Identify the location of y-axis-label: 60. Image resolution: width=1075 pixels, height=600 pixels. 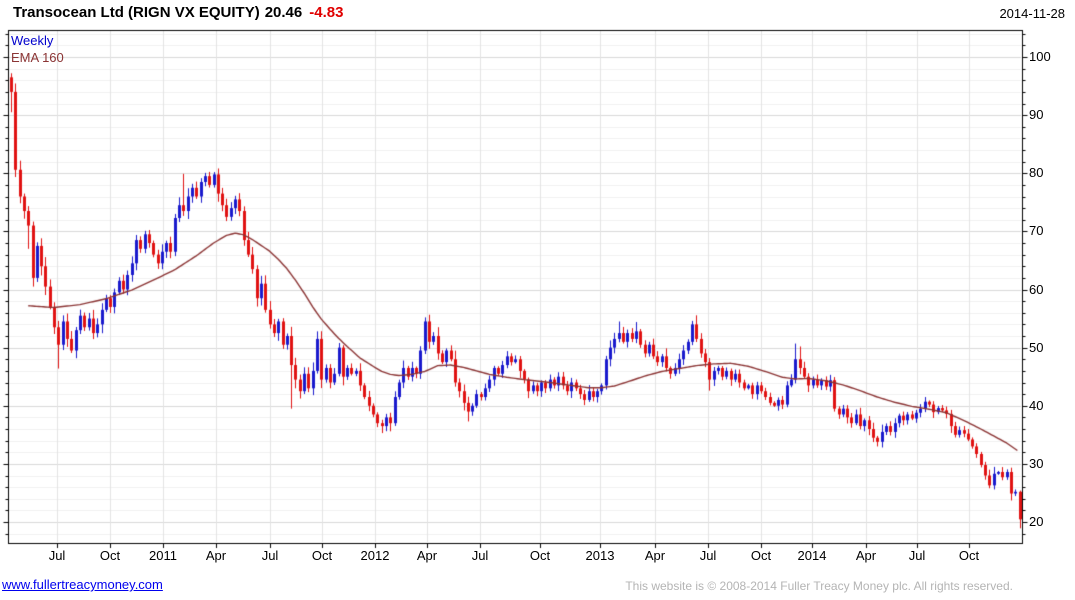
(1036, 289).